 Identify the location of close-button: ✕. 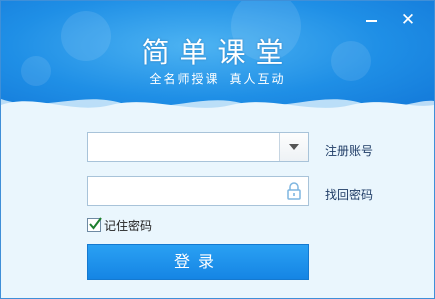
(408, 20).